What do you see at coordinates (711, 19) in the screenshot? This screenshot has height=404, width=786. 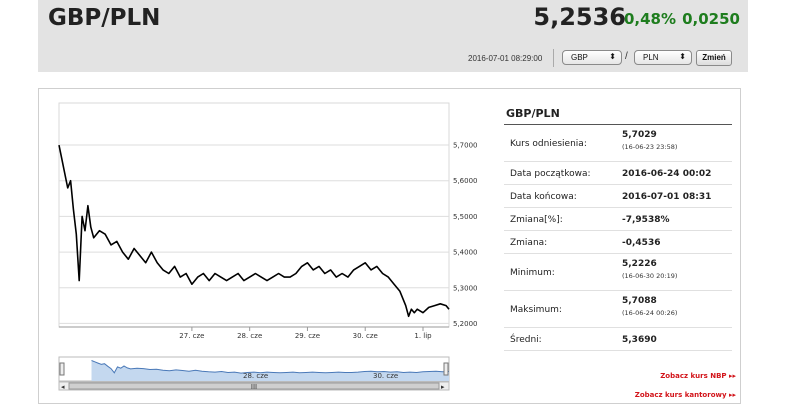 I see `rate-change-absolute: 0,0250` at bounding box center [711, 19].